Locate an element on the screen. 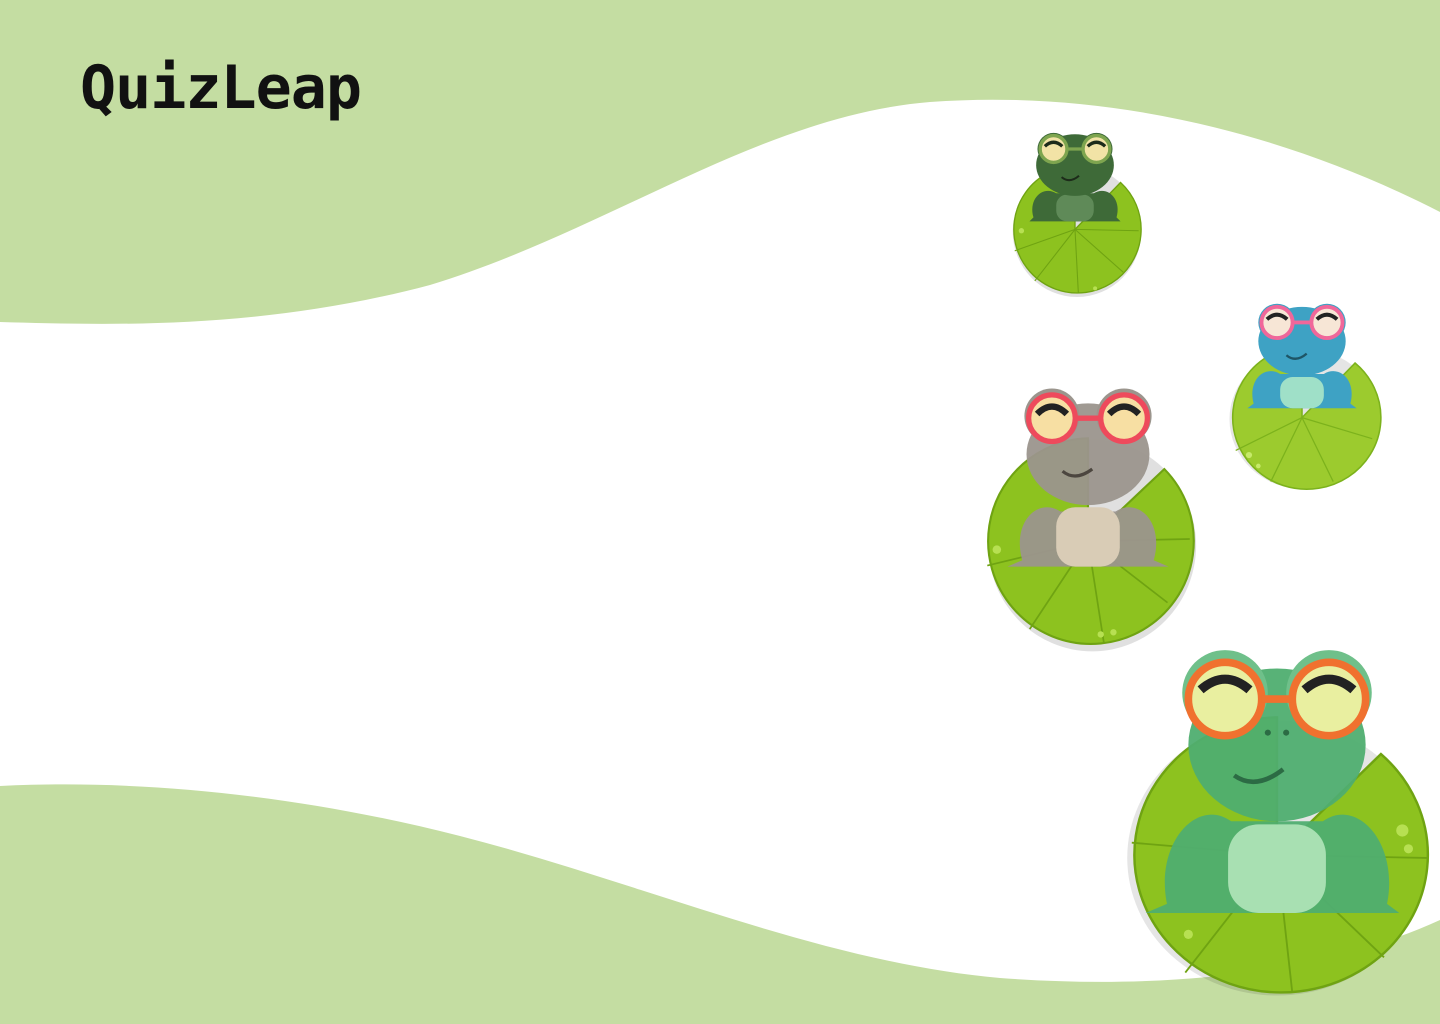  frog-green is located at coordinates (1278, 823).